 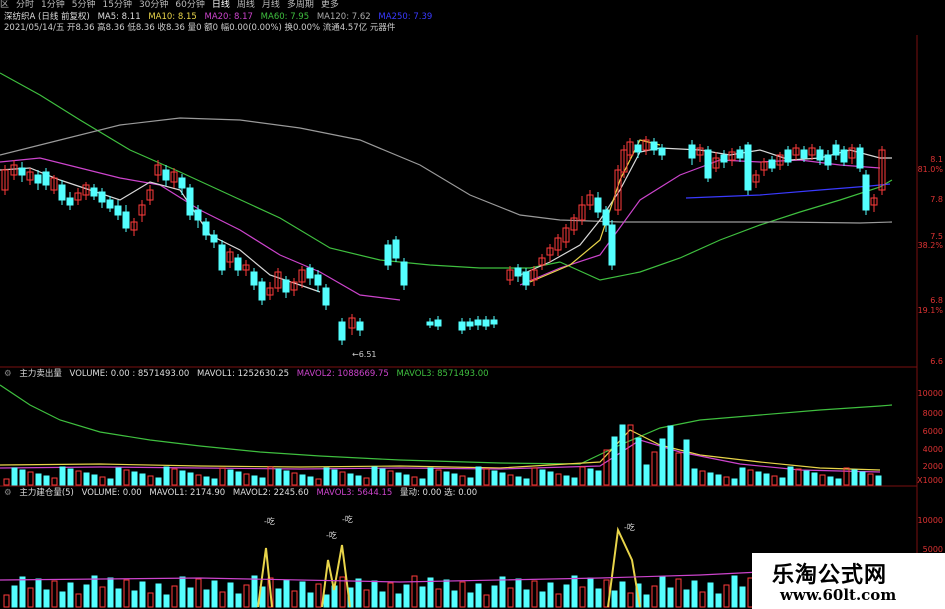 I want to click on vol2-volume: VOLUME: 0.00, so click(x=111, y=493).